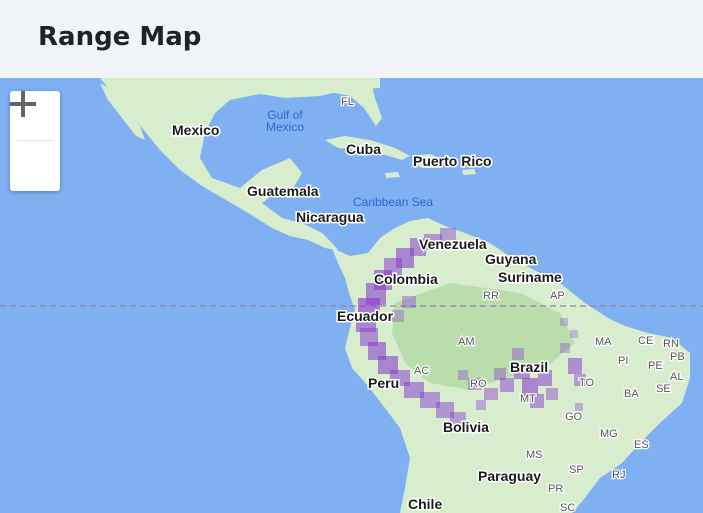 This screenshot has height=513, width=703. What do you see at coordinates (453, 244) in the screenshot?
I see `label-venezuela: Venezuela` at bounding box center [453, 244].